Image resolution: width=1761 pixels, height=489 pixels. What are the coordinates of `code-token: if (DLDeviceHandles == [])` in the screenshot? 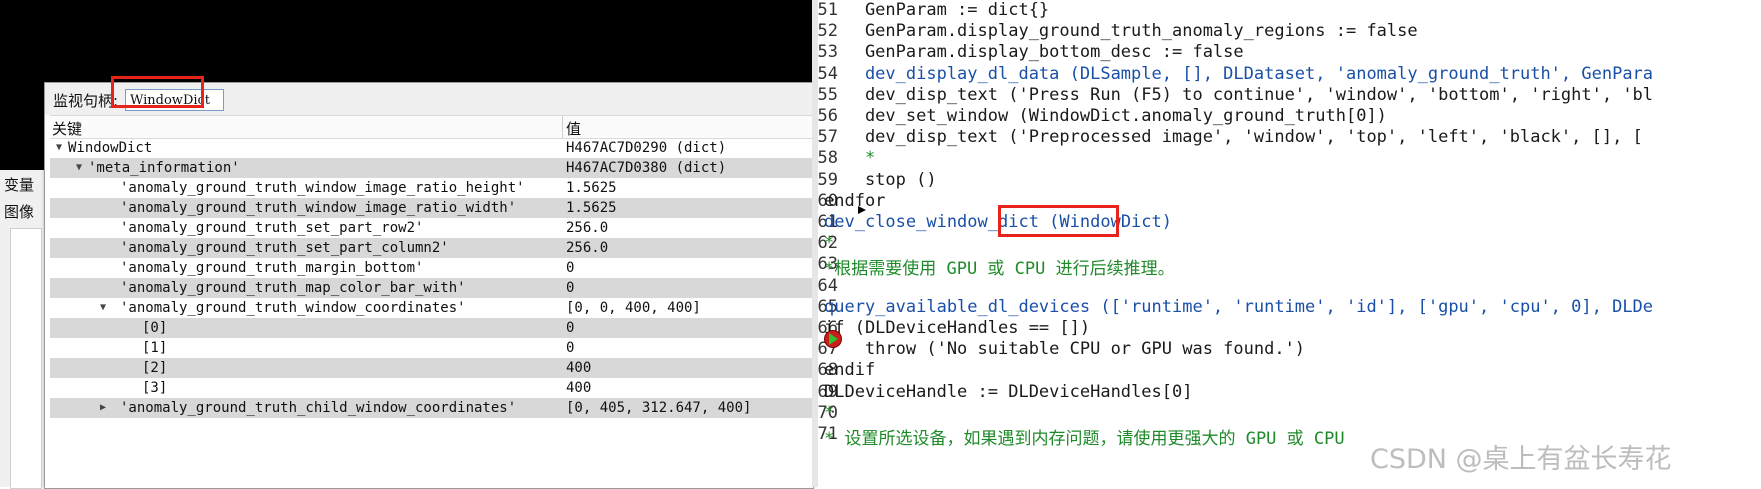 It's located at (957, 328).